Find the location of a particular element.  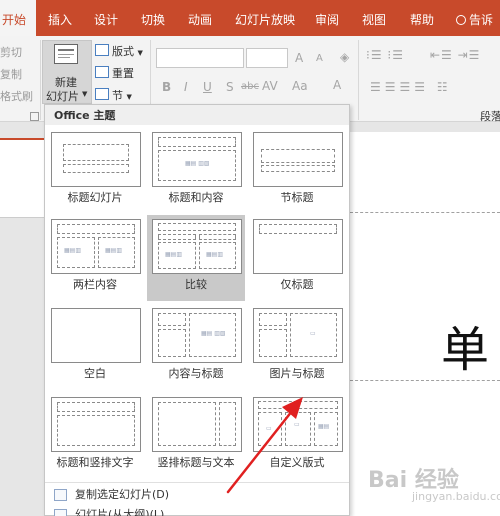

layout-content-with-caption: ▦▤ ▥▧ 内容与标题 is located at coordinates (196, 347).